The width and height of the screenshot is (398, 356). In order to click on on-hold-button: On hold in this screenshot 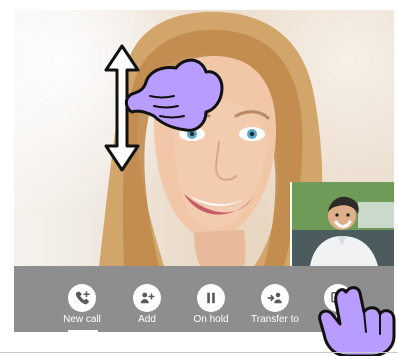, I will do `click(211, 306)`.